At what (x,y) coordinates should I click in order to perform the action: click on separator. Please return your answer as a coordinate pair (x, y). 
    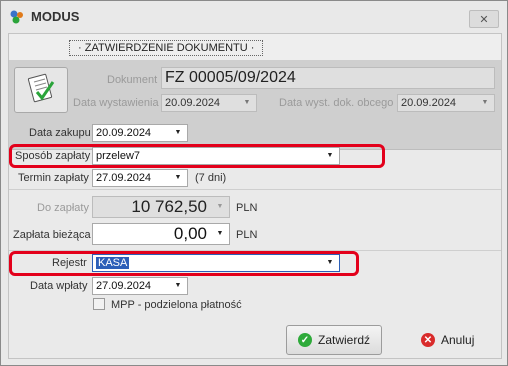
    Looking at the image, I should click on (255, 189).